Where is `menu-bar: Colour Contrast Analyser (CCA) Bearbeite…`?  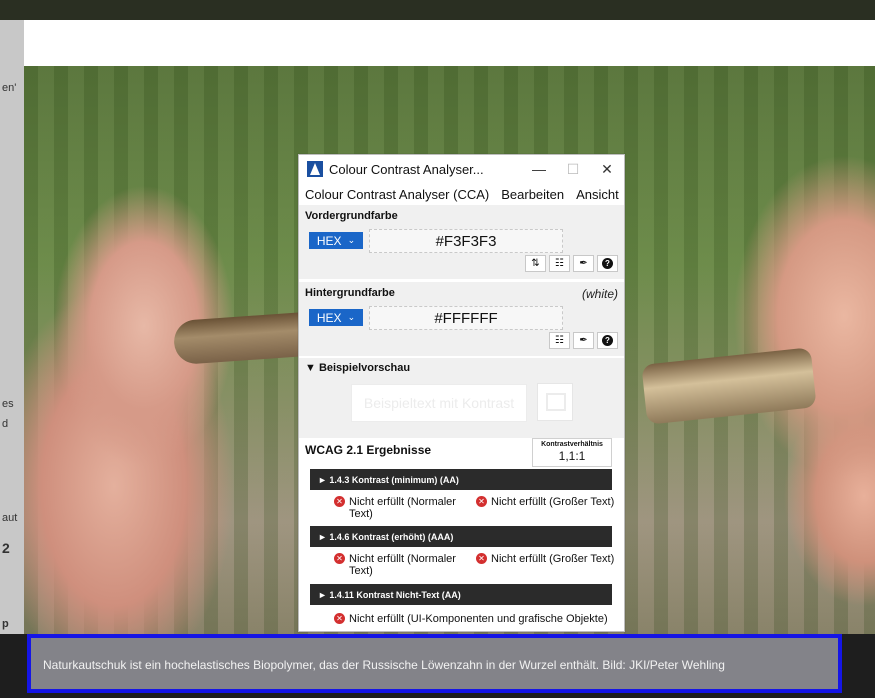 menu-bar: Colour Contrast Analyser (CCA) Bearbeite… is located at coordinates (461, 194).